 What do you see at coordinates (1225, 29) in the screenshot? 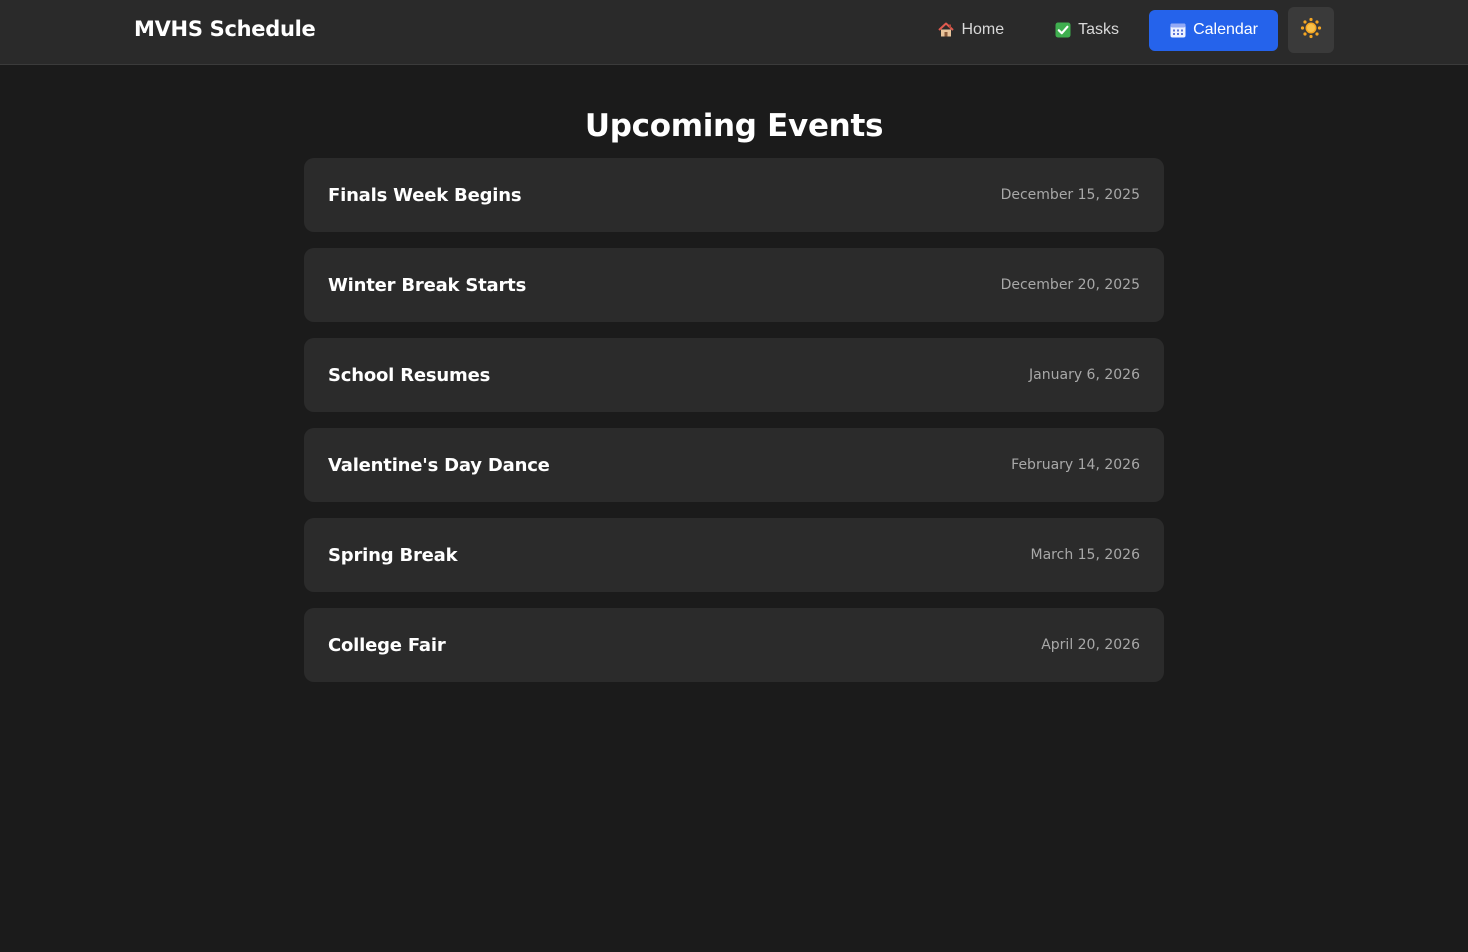
I see `nav-calendar-label: Calendar` at bounding box center [1225, 29].